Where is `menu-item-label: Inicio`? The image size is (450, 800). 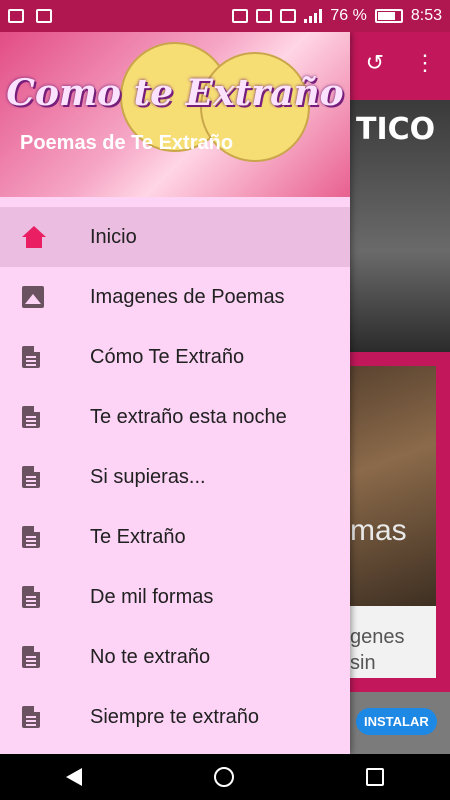
menu-item-label: Inicio is located at coordinates (113, 236).